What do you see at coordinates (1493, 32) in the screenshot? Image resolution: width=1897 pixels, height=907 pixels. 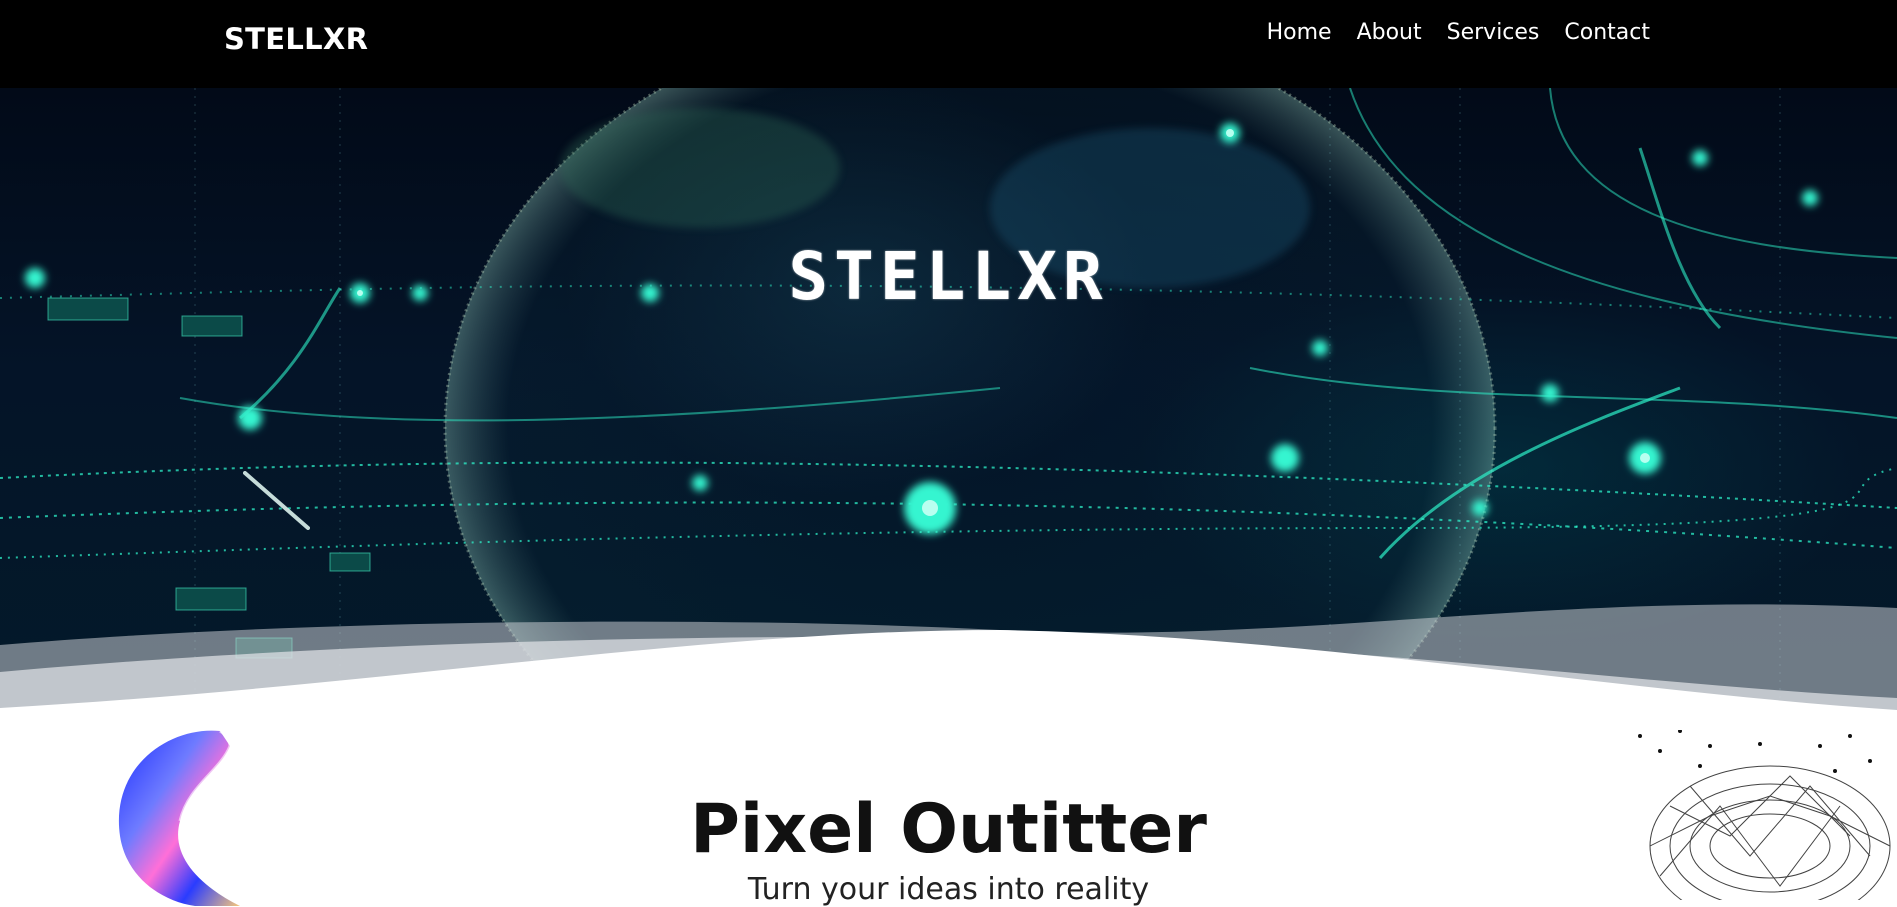 I see `nav-link-services: Services` at bounding box center [1493, 32].